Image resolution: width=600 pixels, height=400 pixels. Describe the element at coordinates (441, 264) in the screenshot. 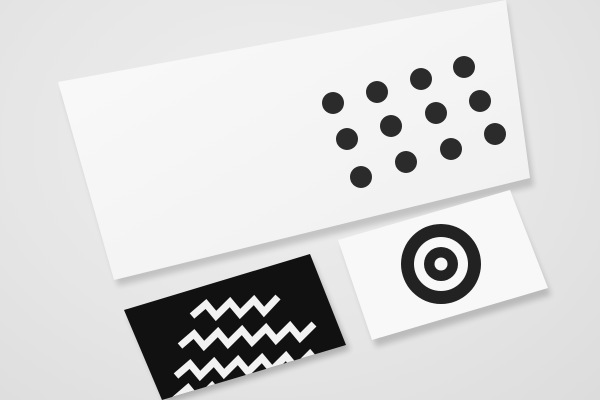

I see `target-icon` at that location.